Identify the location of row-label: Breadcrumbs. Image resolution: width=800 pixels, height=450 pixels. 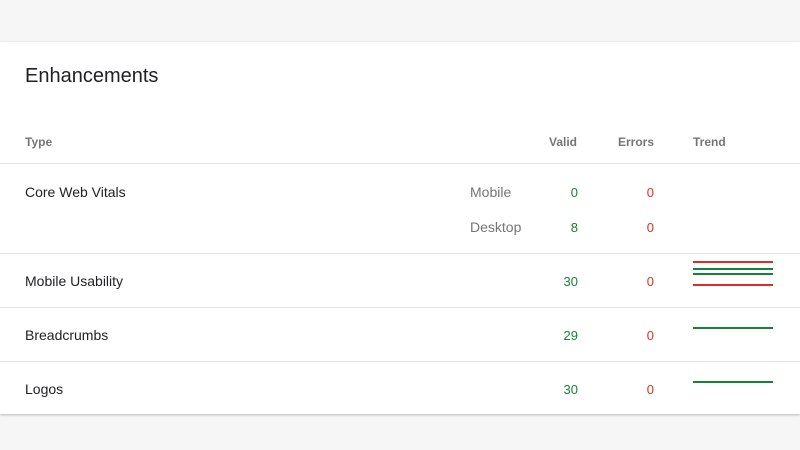
(67, 335).